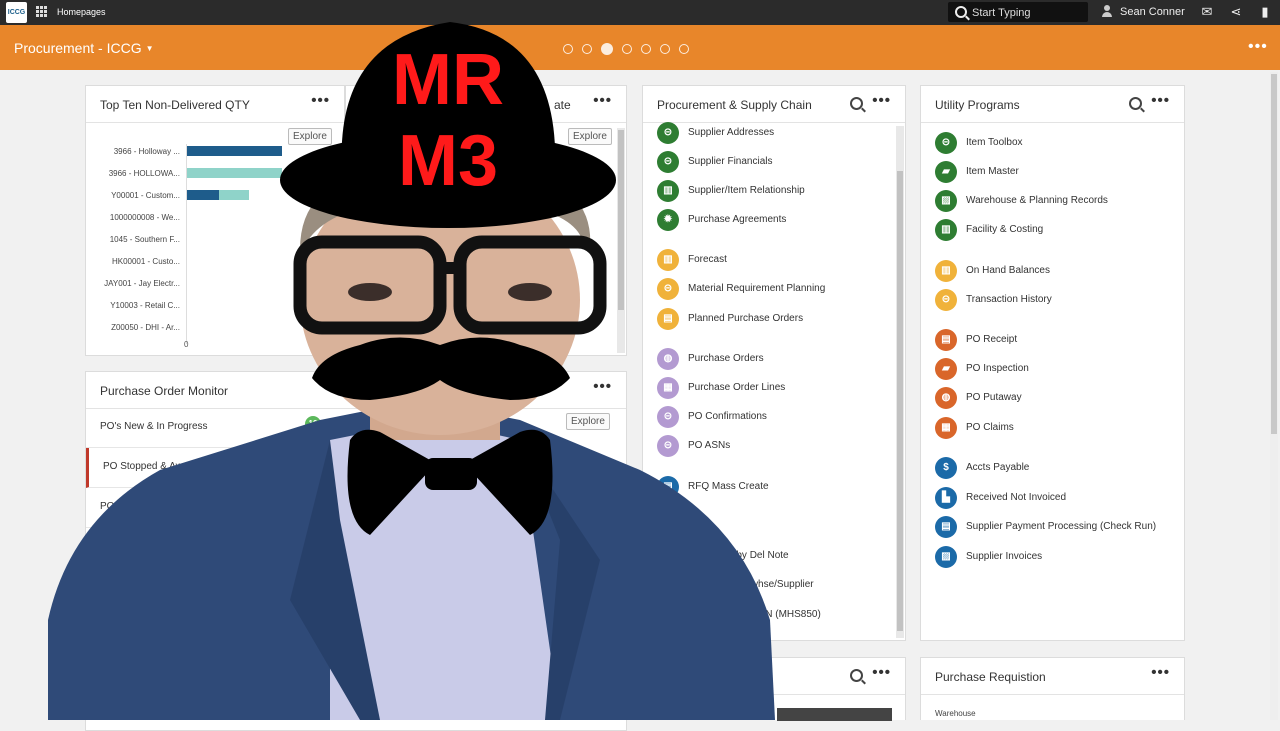 Image resolution: width=1280 pixels, height=731 pixels. I want to click on program-label: Purchase Orders, so click(726, 358).